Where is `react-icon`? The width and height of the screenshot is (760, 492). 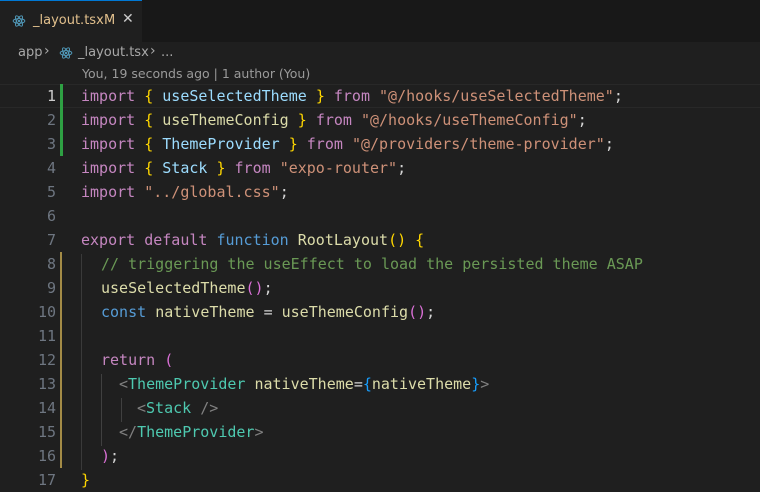
react-icon is located at coordinates (19, 21).